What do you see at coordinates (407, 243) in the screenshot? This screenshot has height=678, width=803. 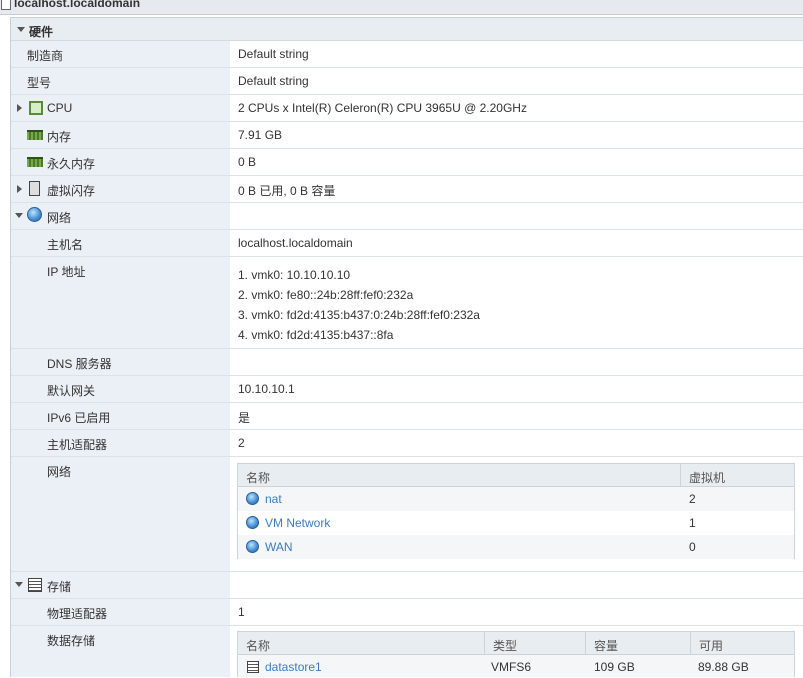 I see `row-hostname: 主机名 localhost.localdomain` at bounding box center [407, 243].